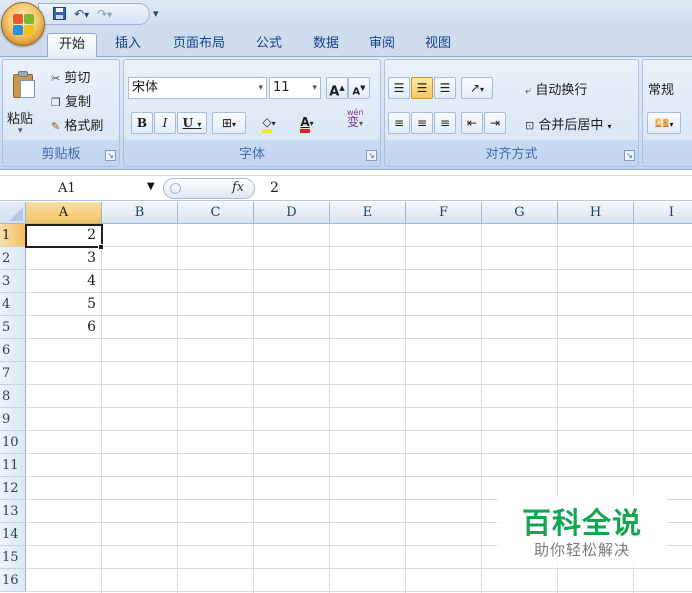 The width and height of the screenshot is (692, 593). Describe the element at coordinates (63, 235) in the screenshot. I see `cell-a1: 2` at that location.